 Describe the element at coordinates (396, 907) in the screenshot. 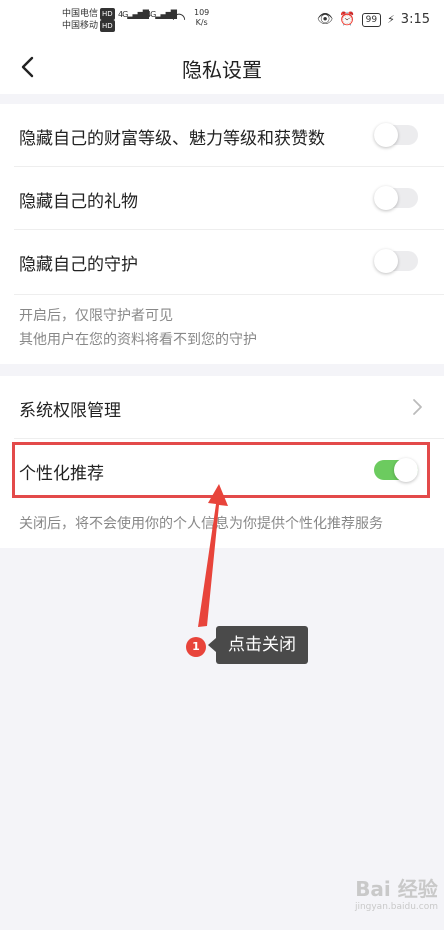

I see `watermark-line2: jingyan.baidu.com` at that location.